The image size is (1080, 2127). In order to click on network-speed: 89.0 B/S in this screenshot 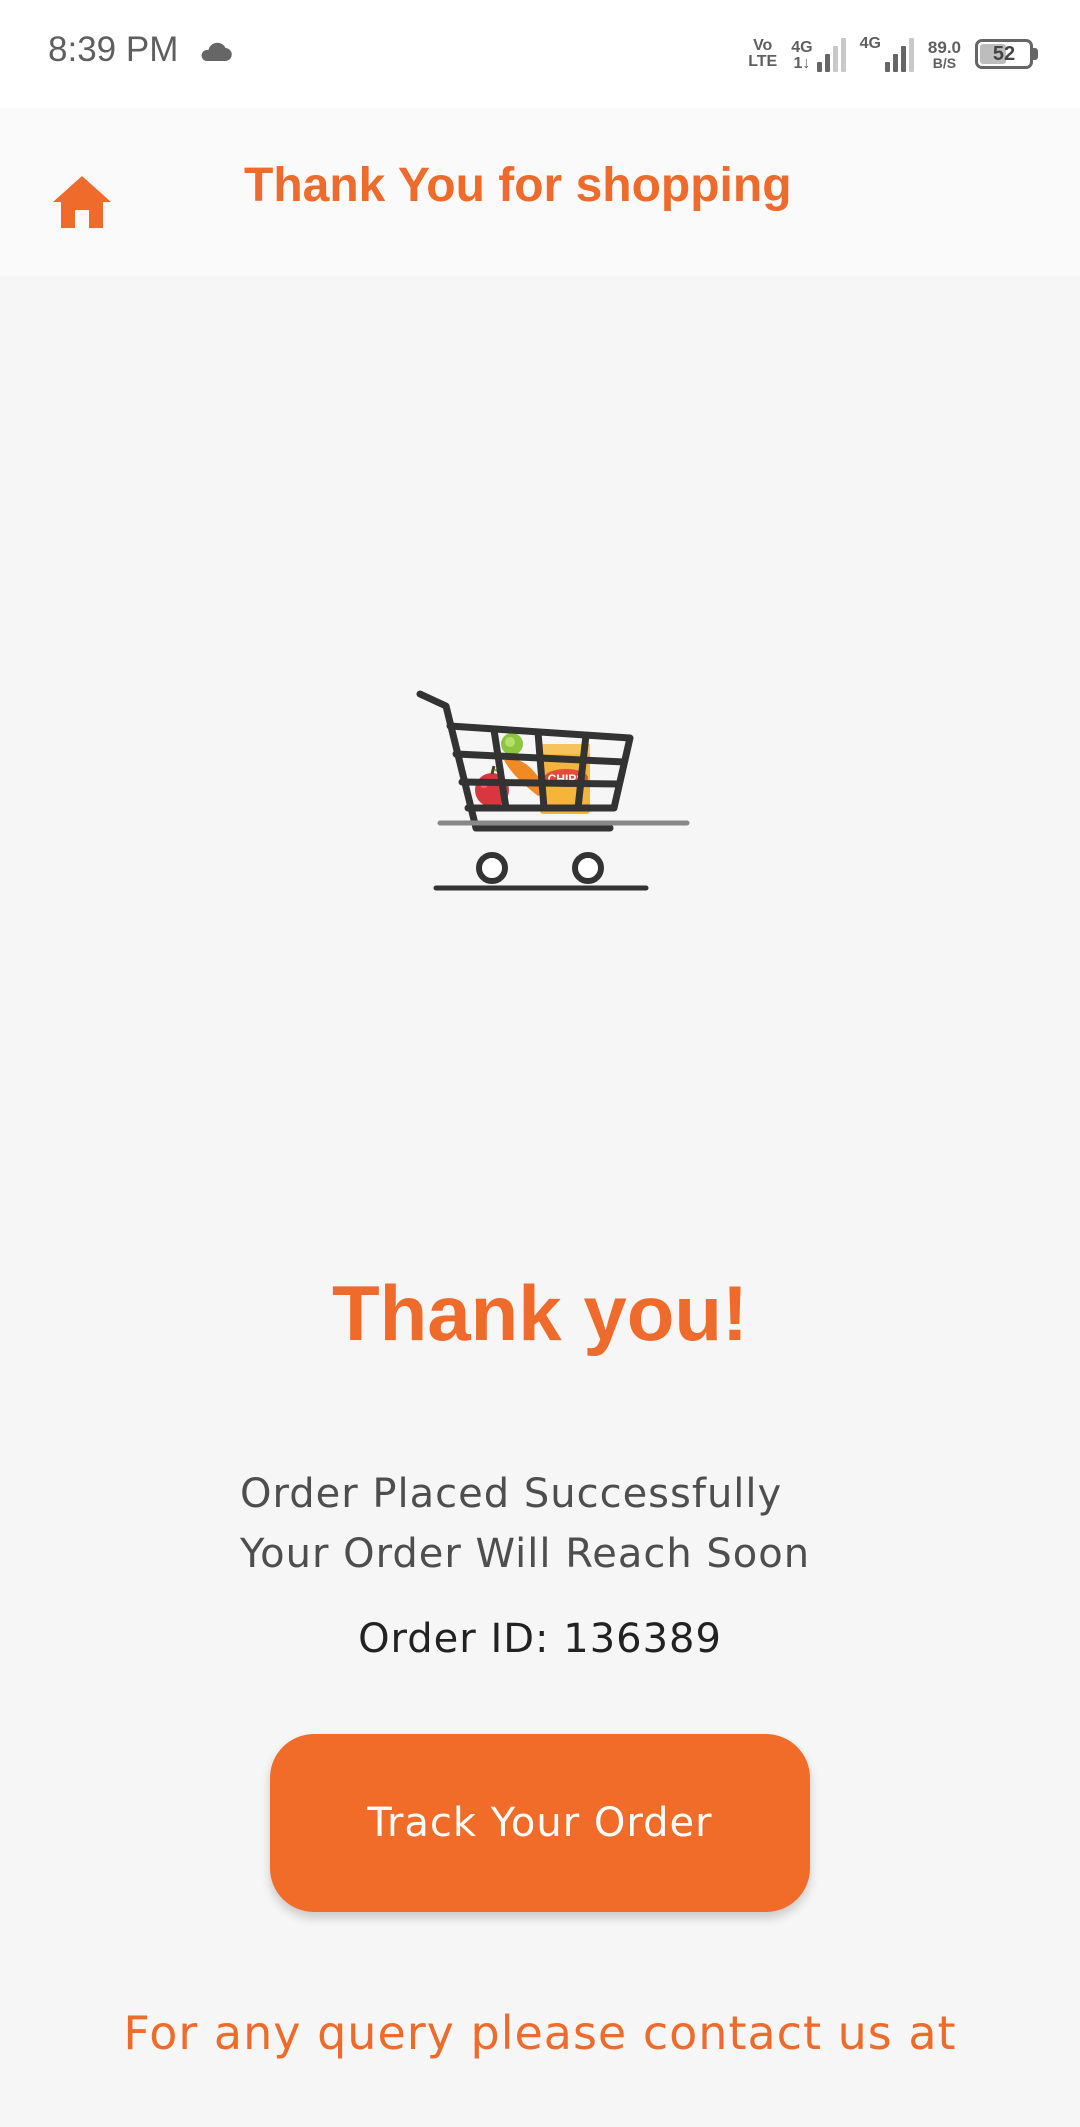, I will do `click(944, 54)`.